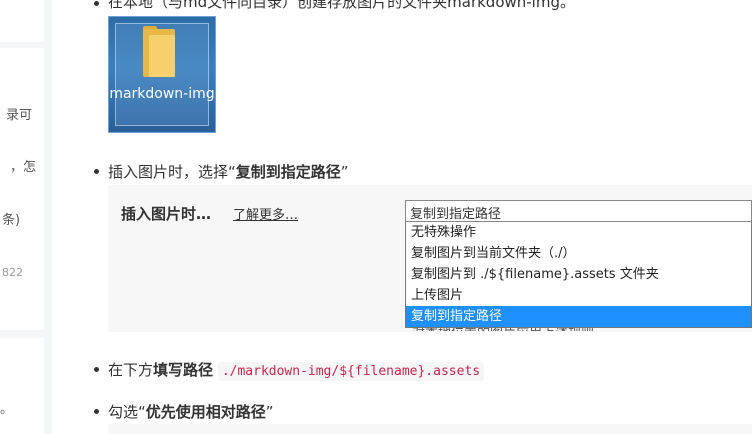  What do you see at coordinates (578, 211) in the screenshot?
I see `insert-image-select: 复制到指定路径` at bounding box center [578, 211].